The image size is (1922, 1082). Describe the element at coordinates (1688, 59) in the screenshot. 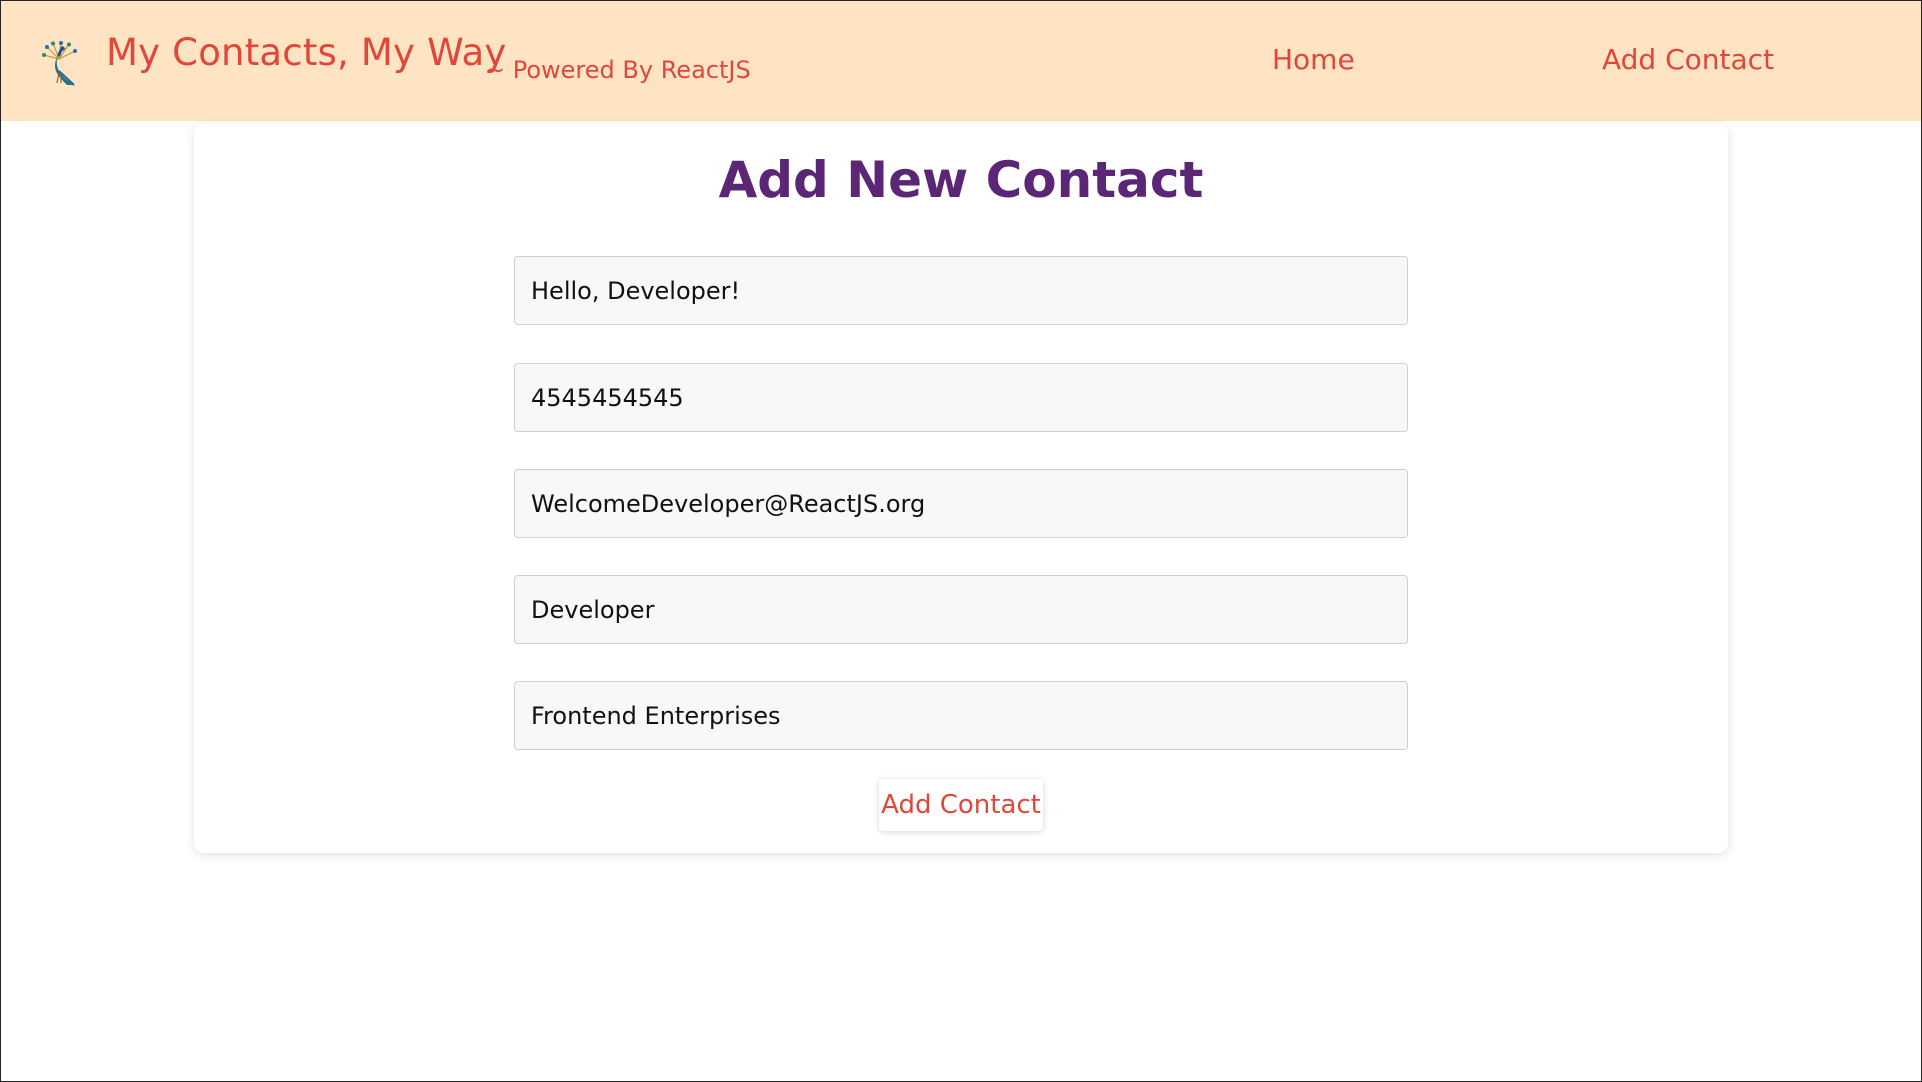

I see `nav-add-contact-link: Add Contact` at that location.